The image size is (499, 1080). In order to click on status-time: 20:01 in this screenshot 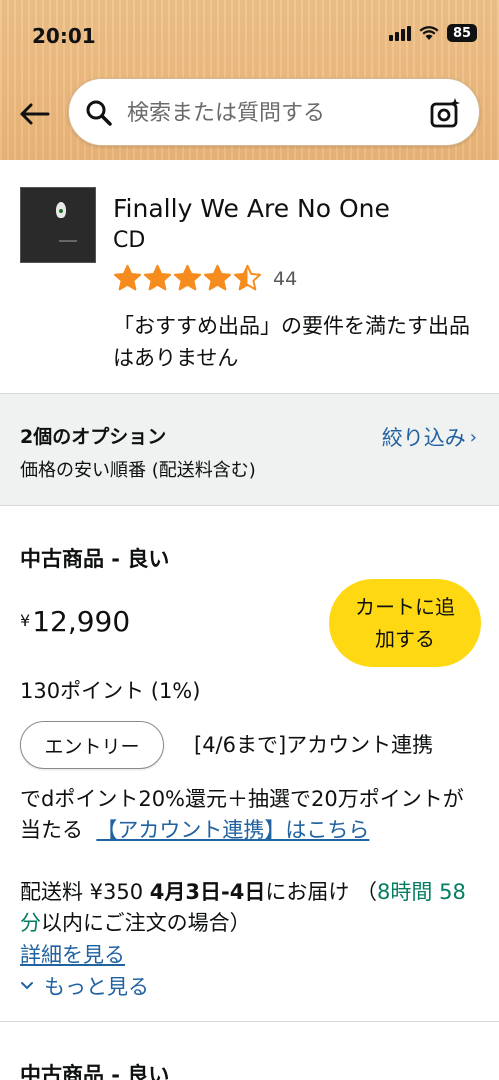, I will do `click(64, 36)`.